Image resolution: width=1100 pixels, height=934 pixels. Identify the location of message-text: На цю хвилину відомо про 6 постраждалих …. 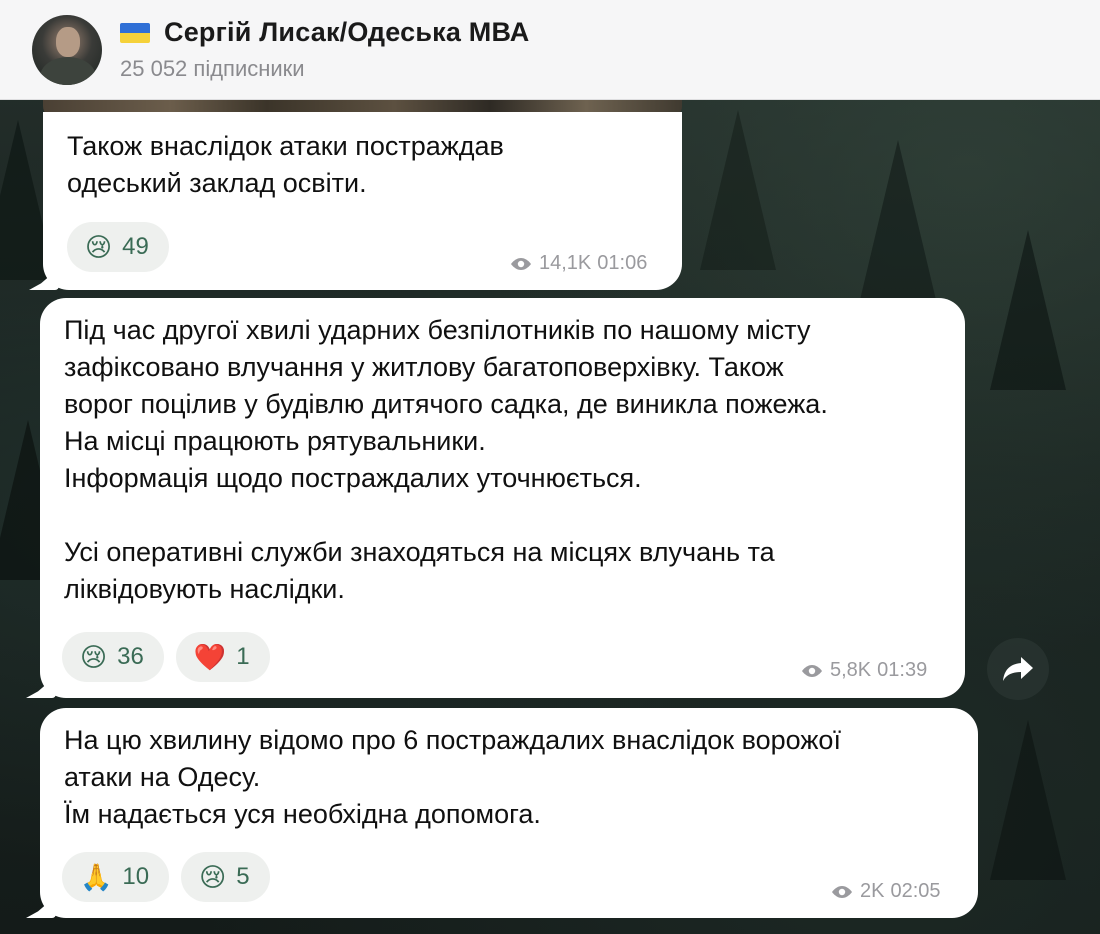
(452, 777).